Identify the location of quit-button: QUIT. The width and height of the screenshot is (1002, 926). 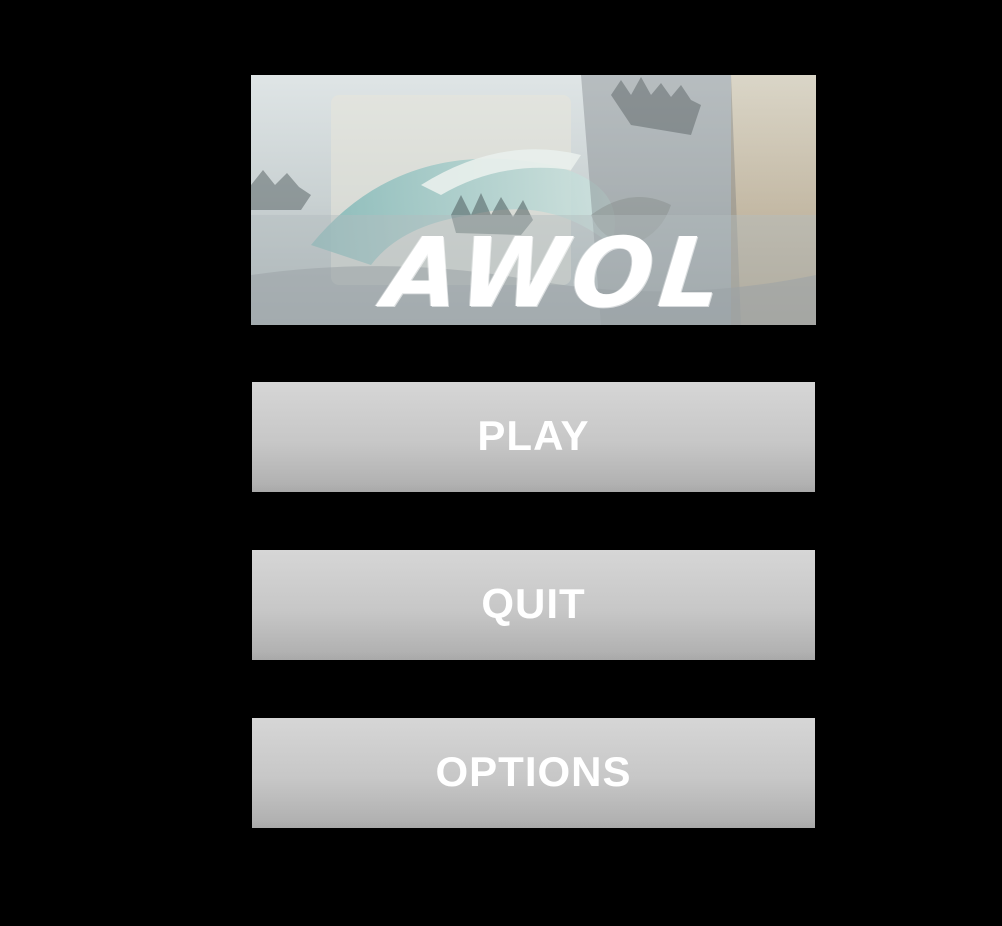
(533, 605).